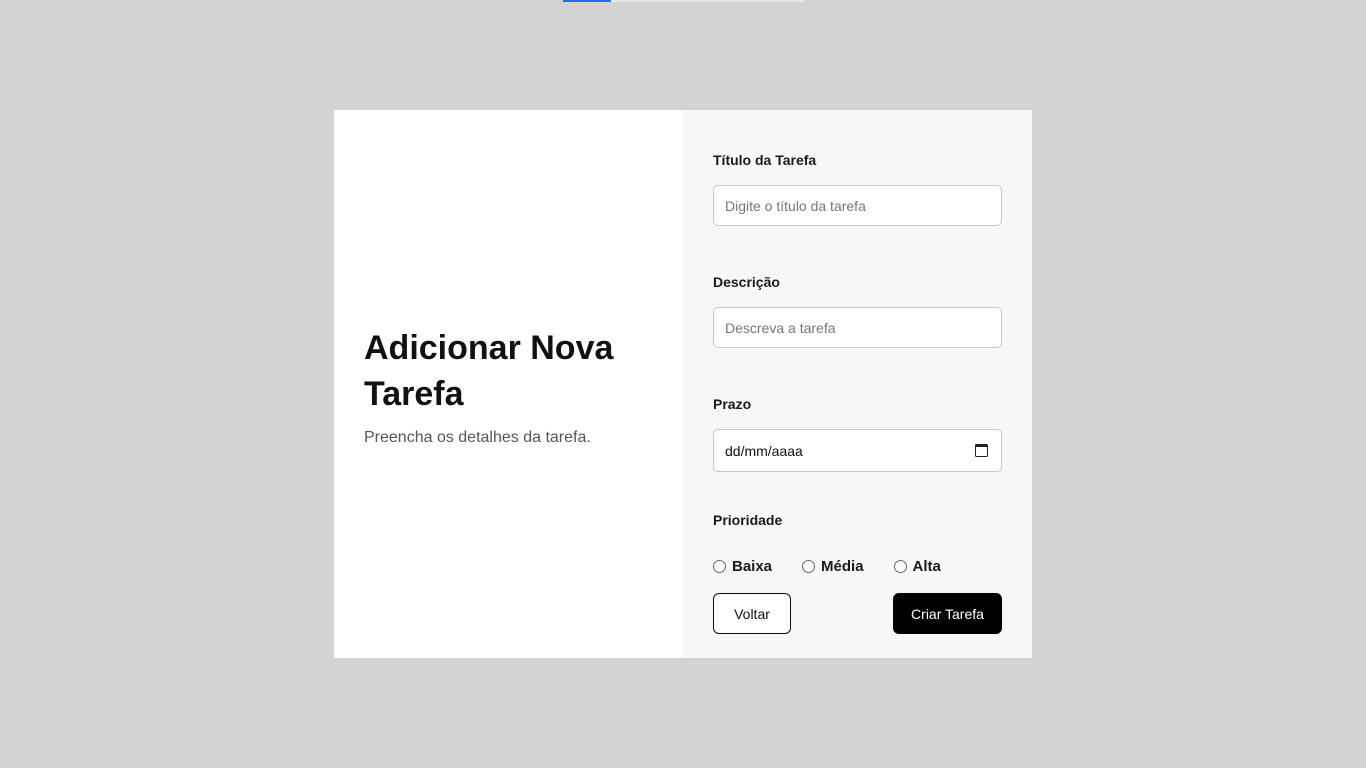  Describe the element at coordinates (683, 1) in the screenshot. I see `top-progress-bar` at that location.